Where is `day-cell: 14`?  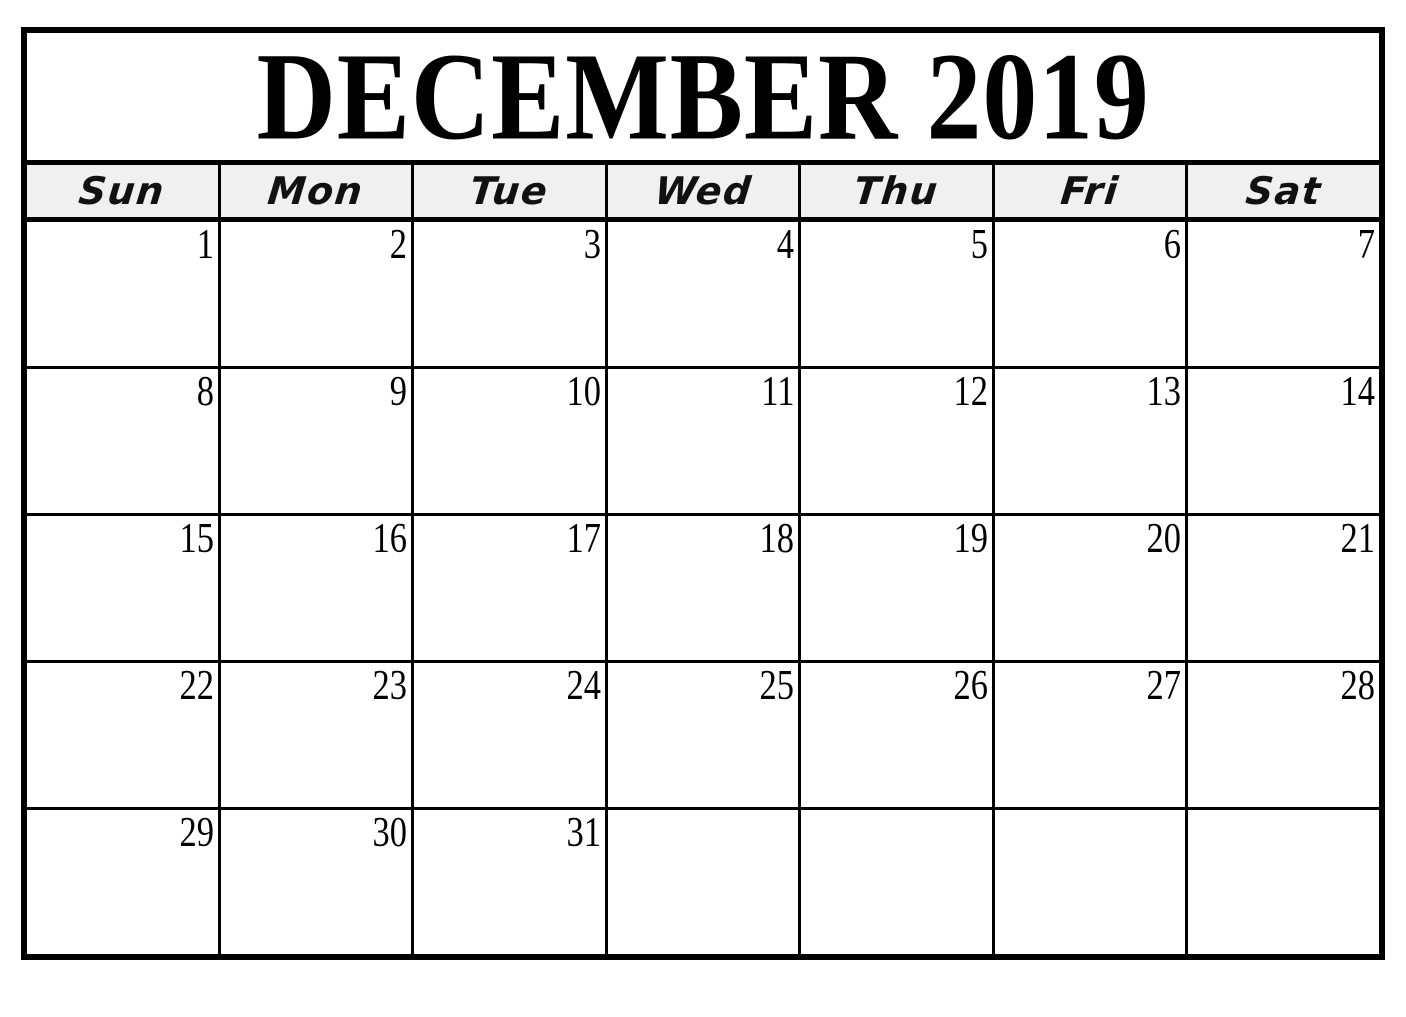 day-cell: 14 is located at coordinates (1284, 441).